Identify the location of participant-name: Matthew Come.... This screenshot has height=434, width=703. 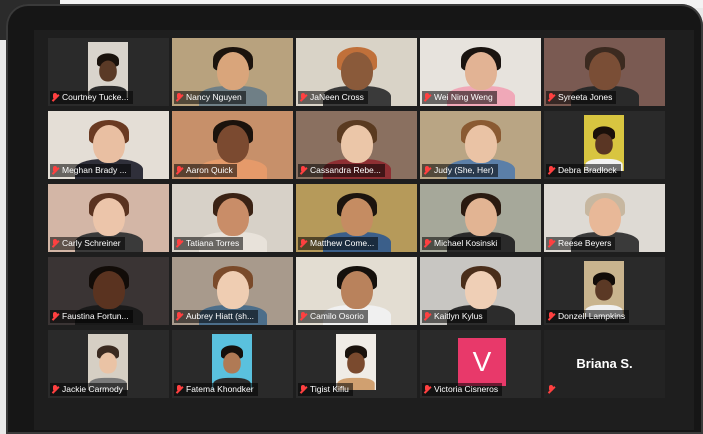
(342, 243).